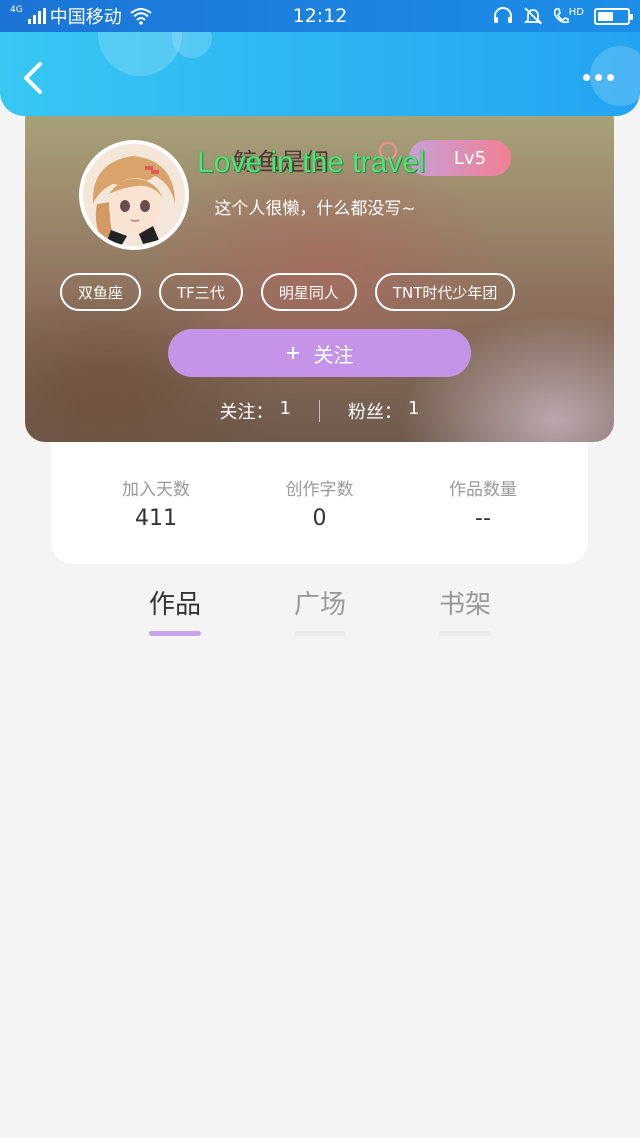 The image size is (640, 1138). What do you see at coordinates (586, 77) in the screenshot?
I see `more-horizontal-icon` at bounding box center [586, 77].